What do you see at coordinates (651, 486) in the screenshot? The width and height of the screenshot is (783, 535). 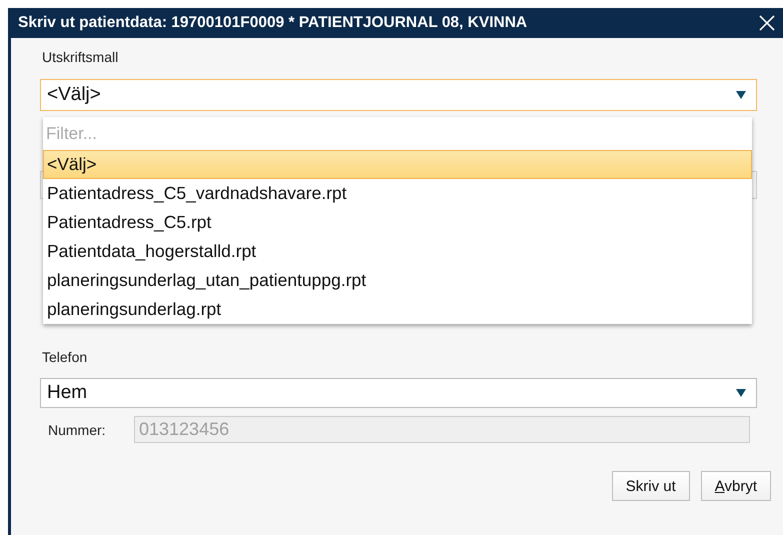 I see `dialog-button: Skriv ut` at bounding box center [651, 486].